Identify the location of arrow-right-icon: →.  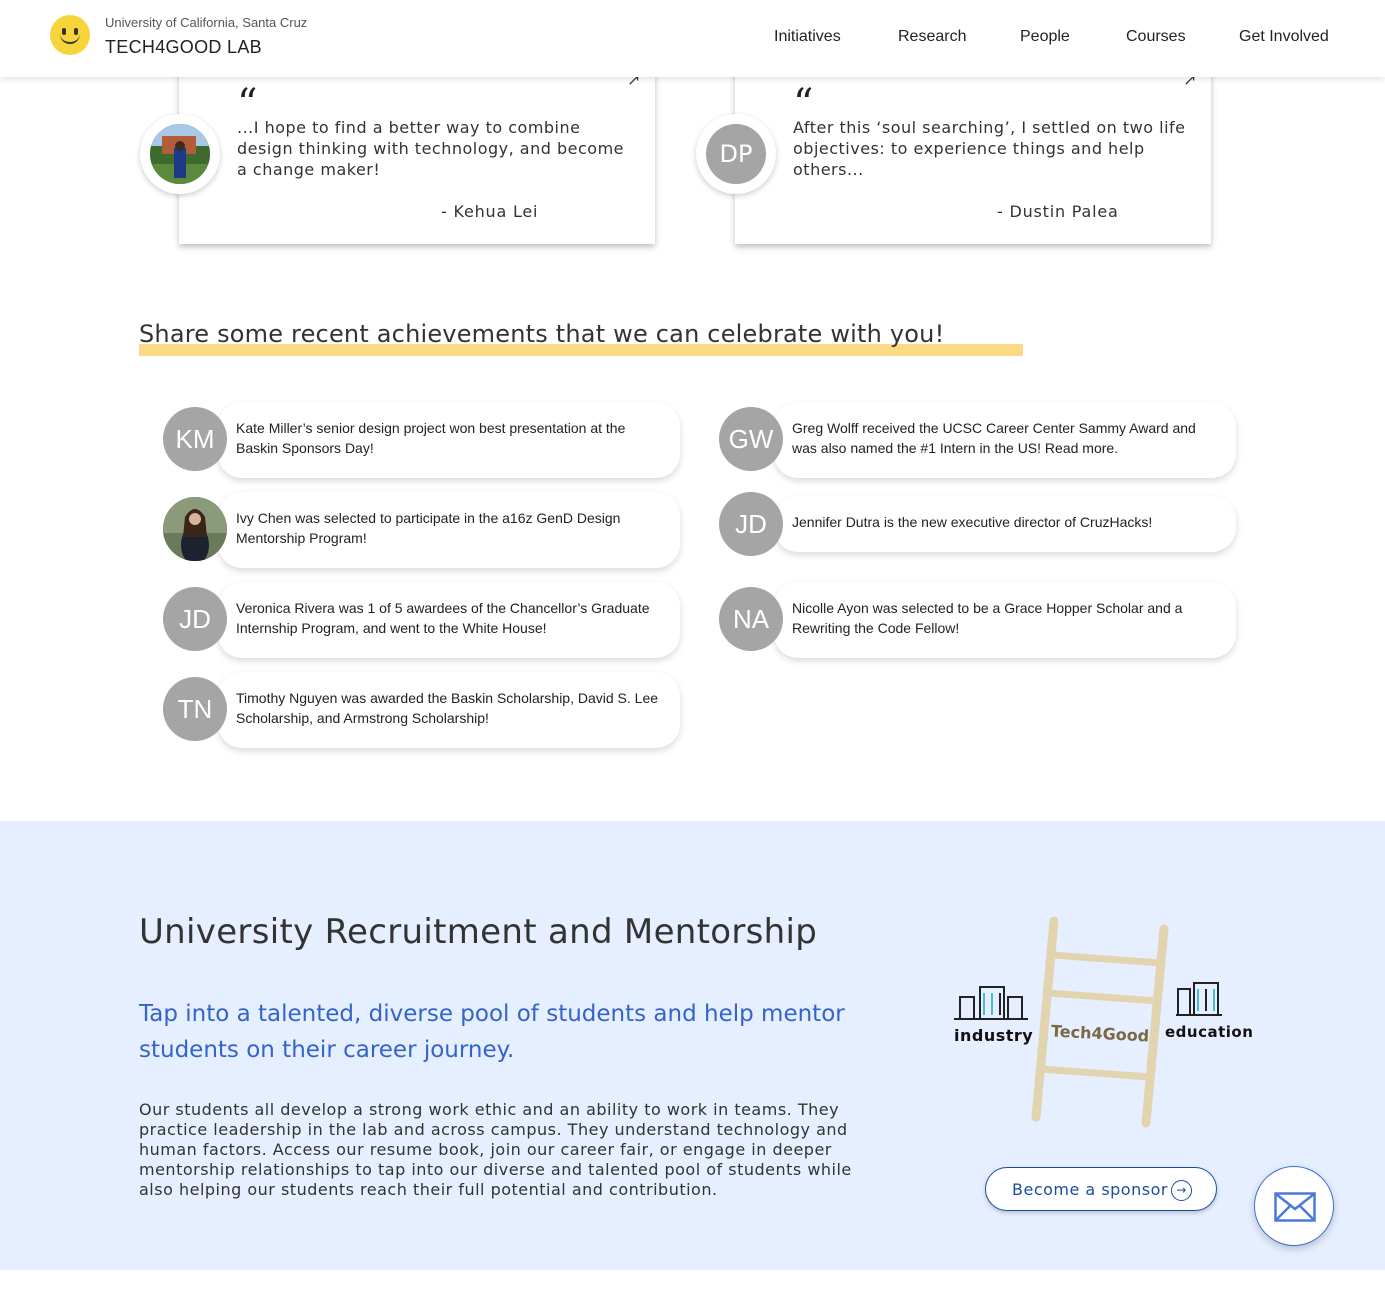
(1181, 1190).